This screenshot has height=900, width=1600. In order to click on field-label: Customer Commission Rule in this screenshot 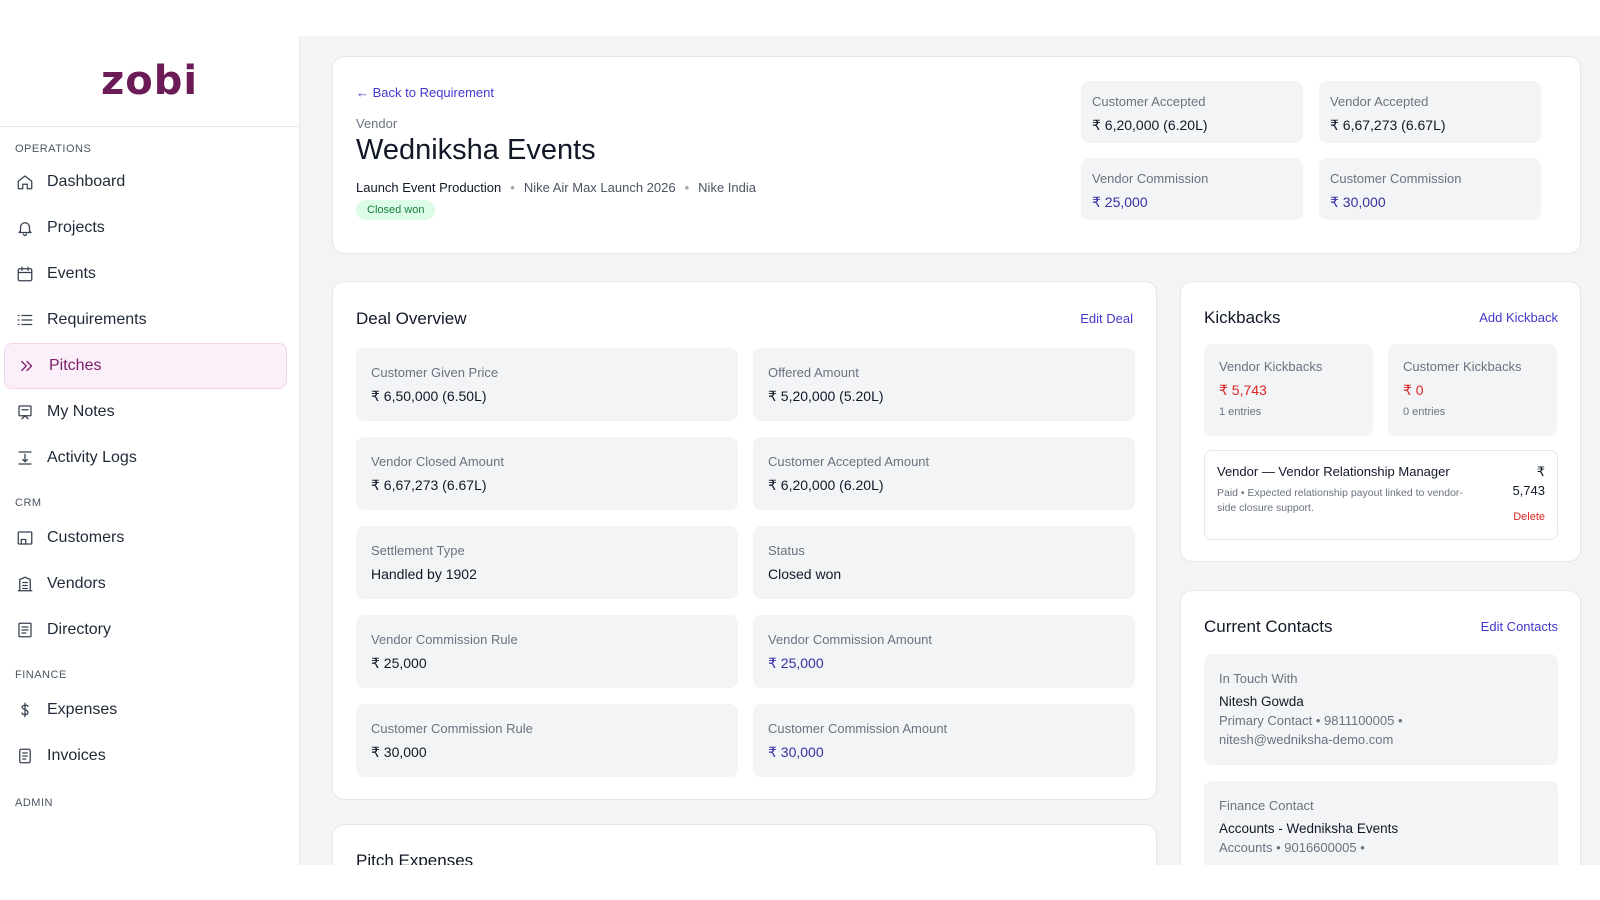, I will do `click(452, 728)`.